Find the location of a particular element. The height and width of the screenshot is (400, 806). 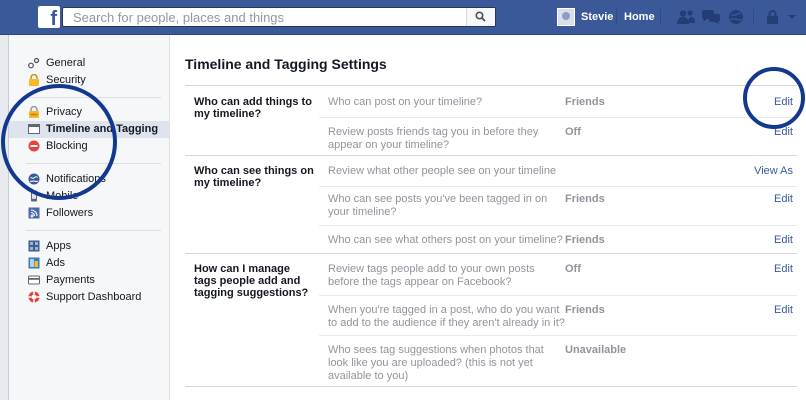

sidebar-item-followers: Followers is located at coordinates (89, 213).